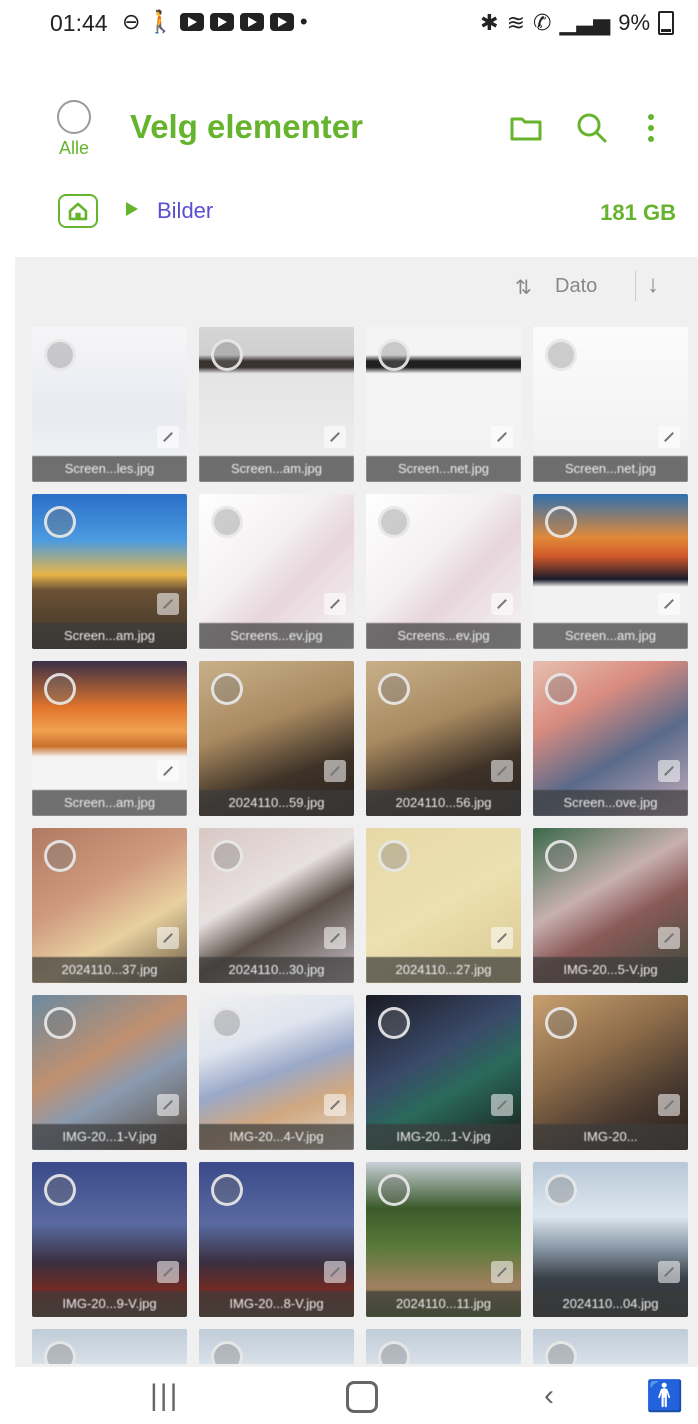 The height and width of the screenshot is (1424, 698). I want to click on home-nav-icon, so click(362, 1397).